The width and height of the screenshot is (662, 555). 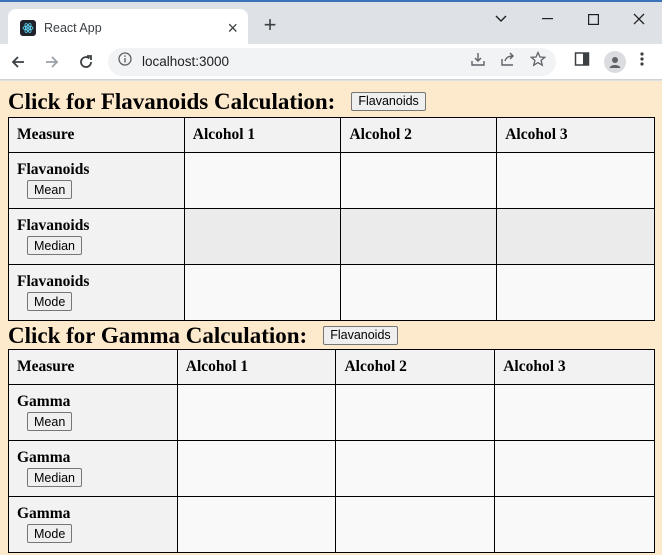 I want to click on site-info-icon, so click(x=125, y=61).